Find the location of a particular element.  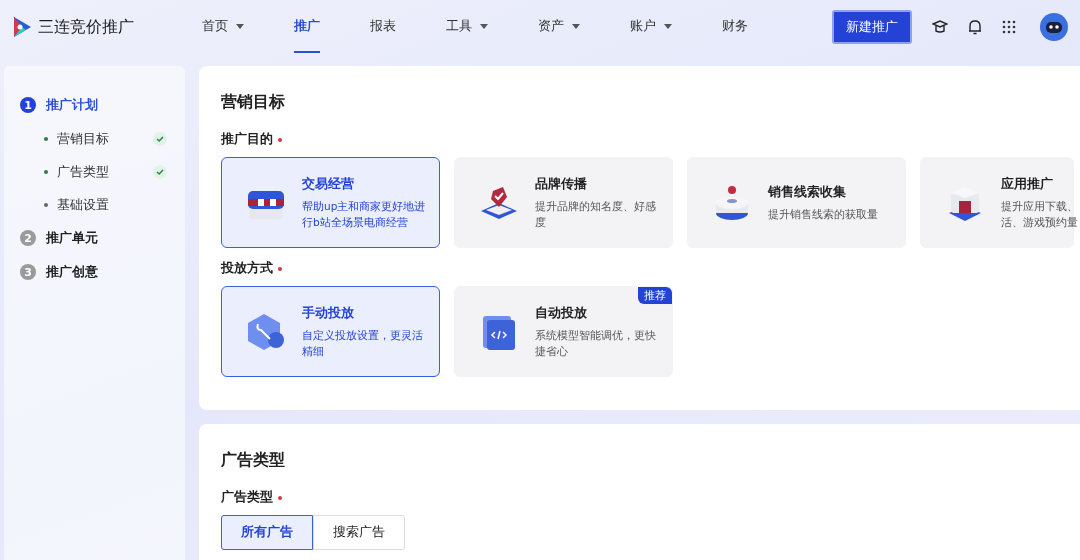

step-label: 推广单元 is located at coordinates (72, 238).